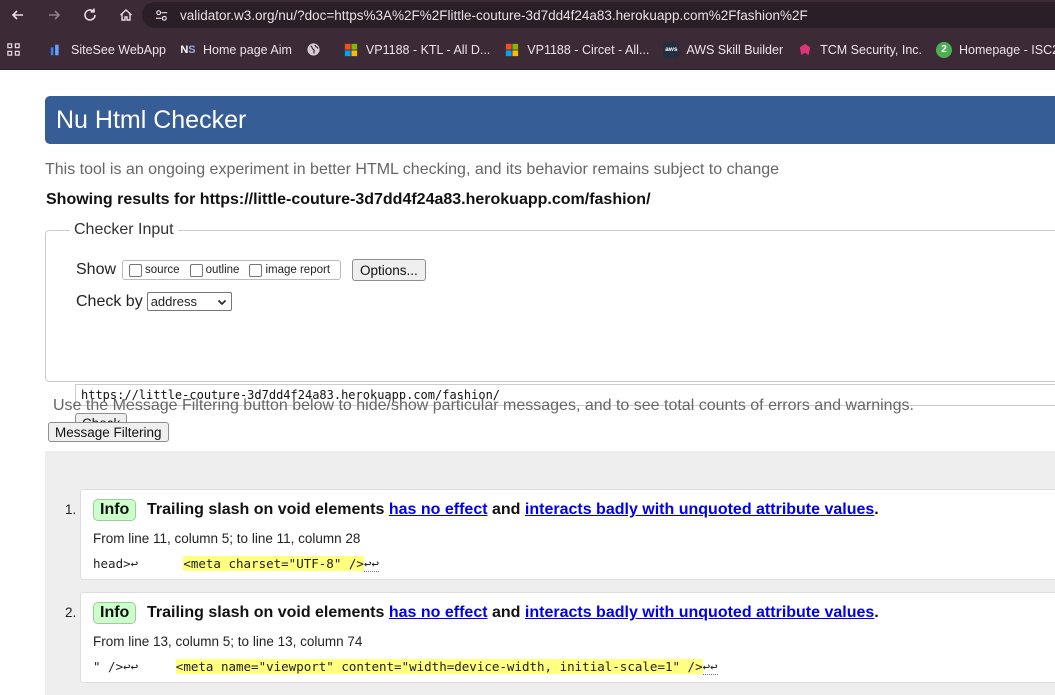  Describe the element at coordinates (13, 50) in the screenshot. I see `apps-grid-icon` at that location.